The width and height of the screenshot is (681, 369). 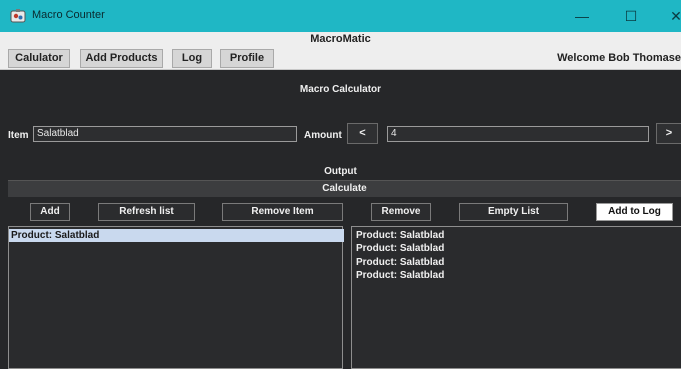 What do you see at coordinates (582, 16) in the screenshot?
I see `minimize-button: —` at bounding box center [582, 16].